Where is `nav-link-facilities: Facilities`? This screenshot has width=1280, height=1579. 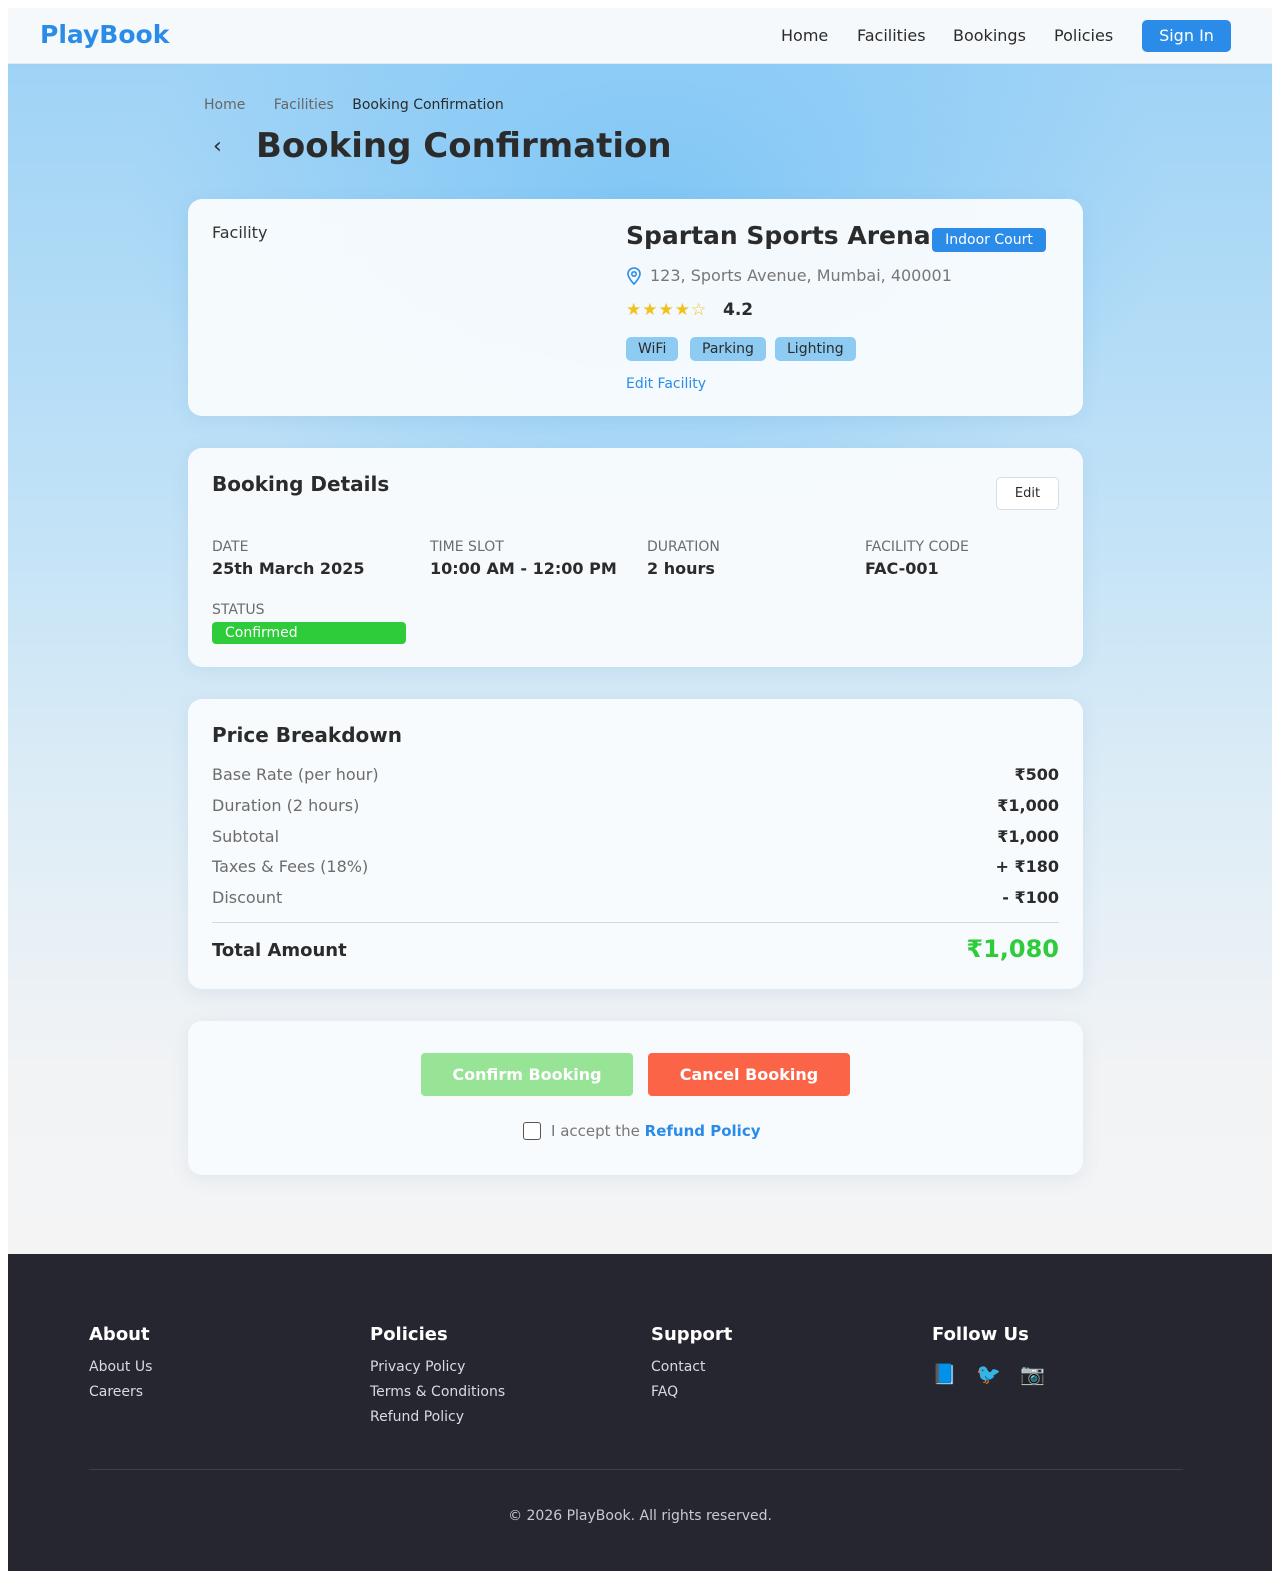 nav-link-facilities: Facilities is located at coordinates (891, 35).